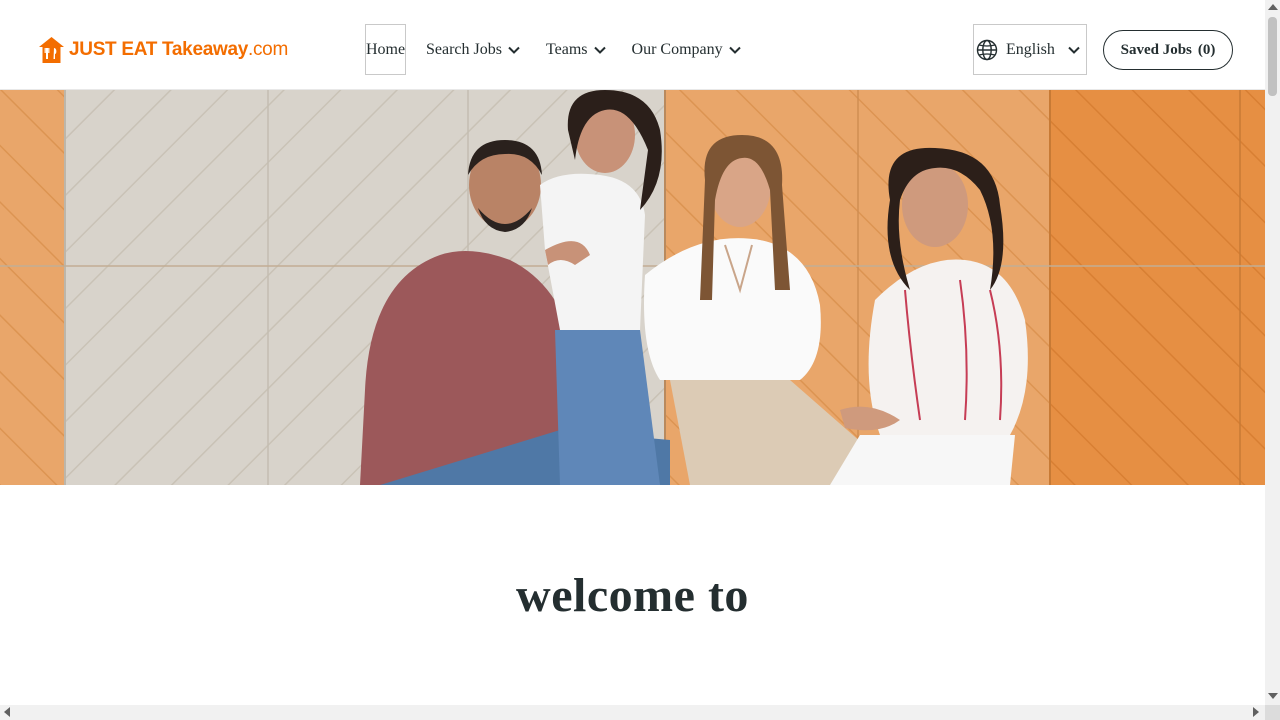 This screenshot has width=1280, height=720. Describe the element at coordinates (1273, 696) in the screenshot. I see `scroll-down-arrow-icon` at that location.